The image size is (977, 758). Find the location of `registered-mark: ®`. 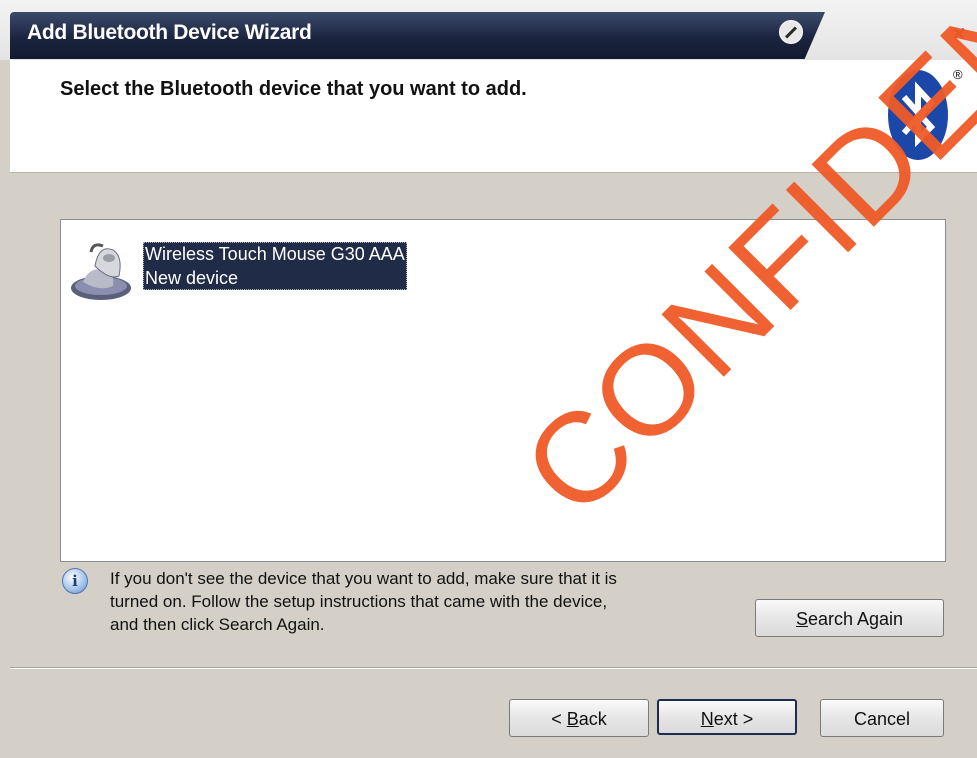

registered-mark: ® is located at coordinates (958, 74).